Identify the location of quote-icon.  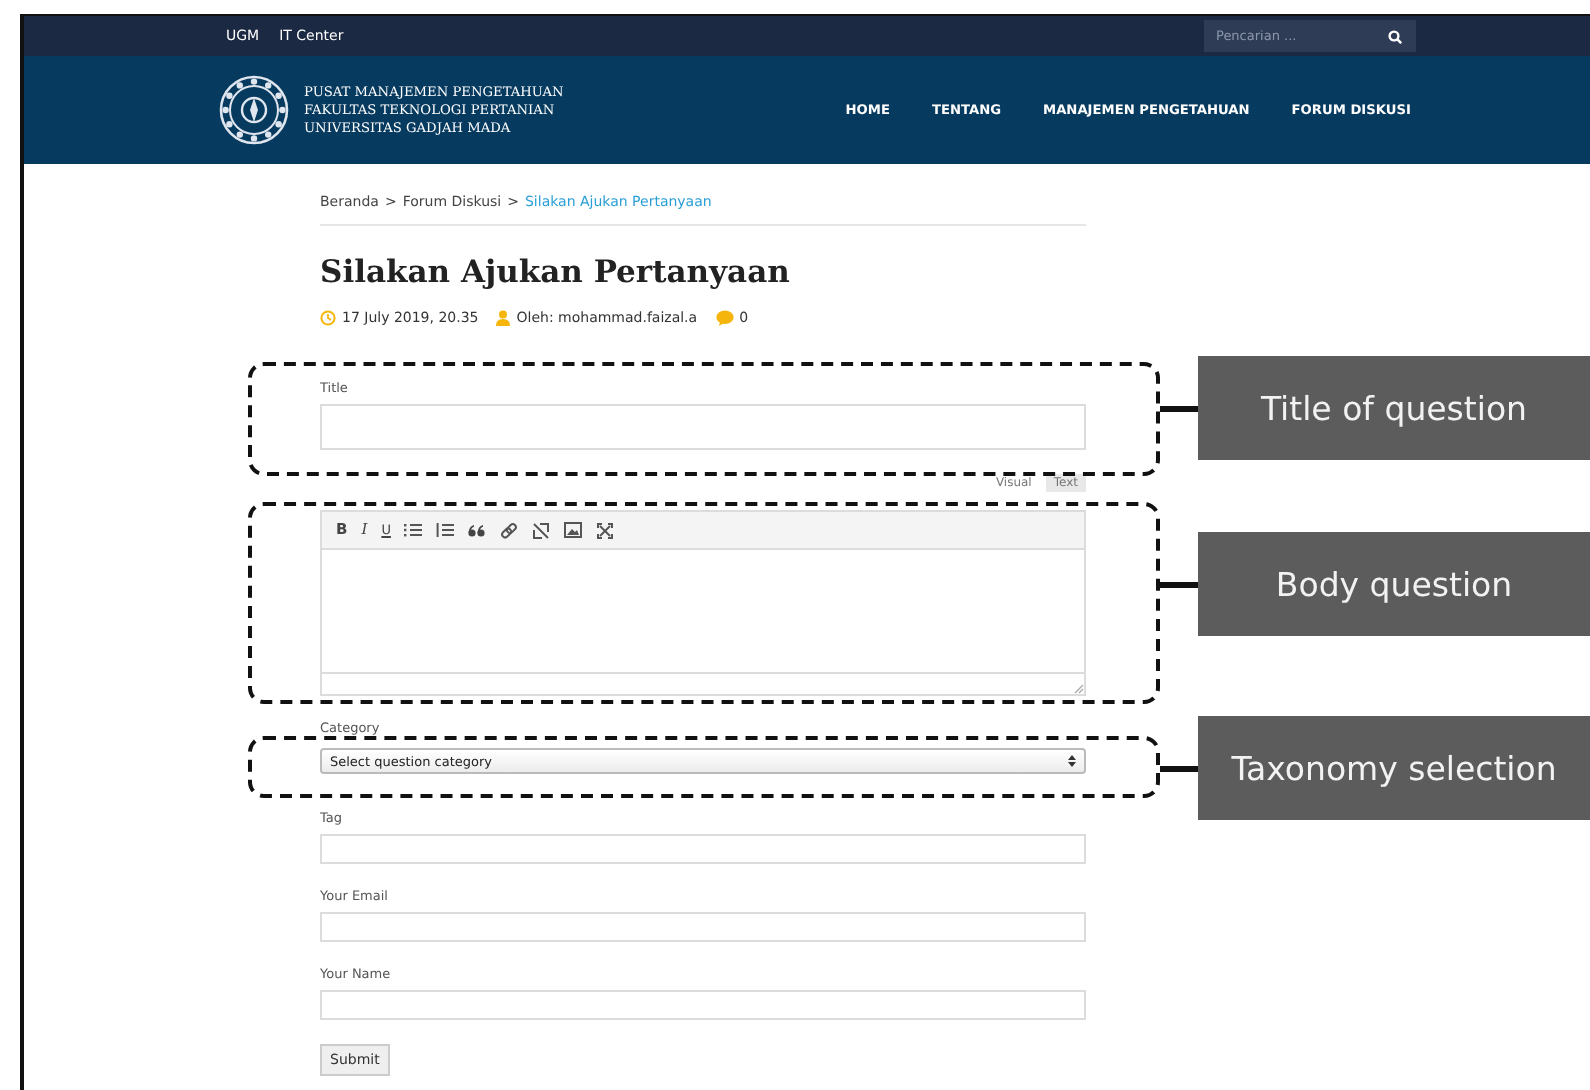
(477, 530).